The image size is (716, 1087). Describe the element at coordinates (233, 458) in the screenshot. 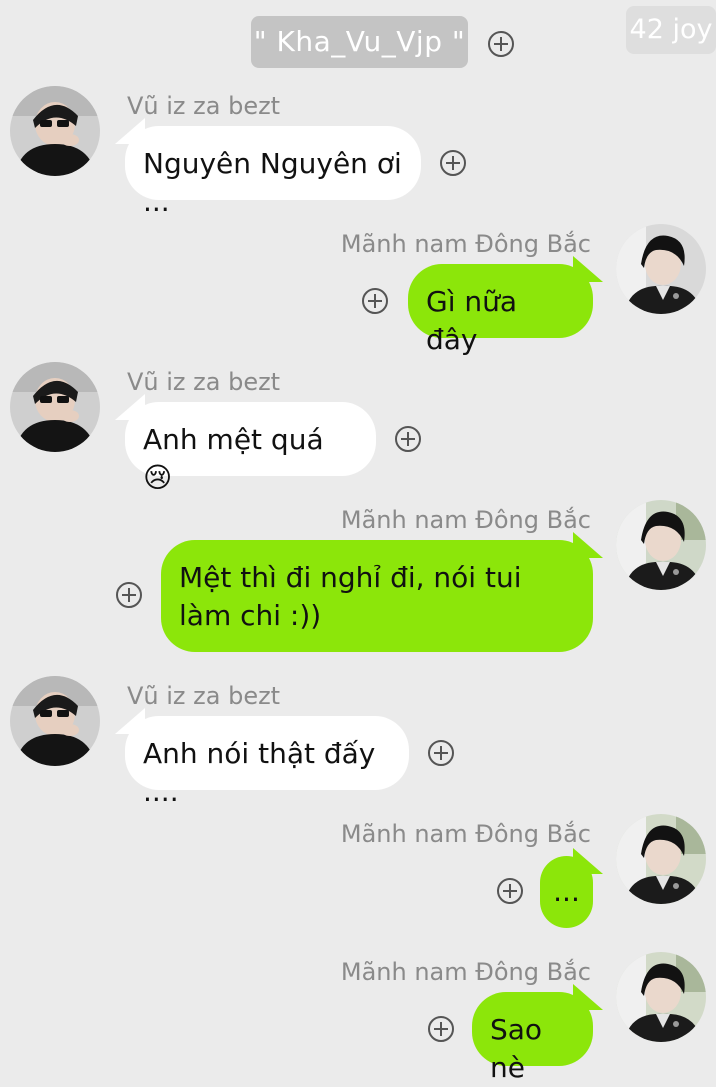

I see `message-text: Anh mệt quá 😢` at that location.